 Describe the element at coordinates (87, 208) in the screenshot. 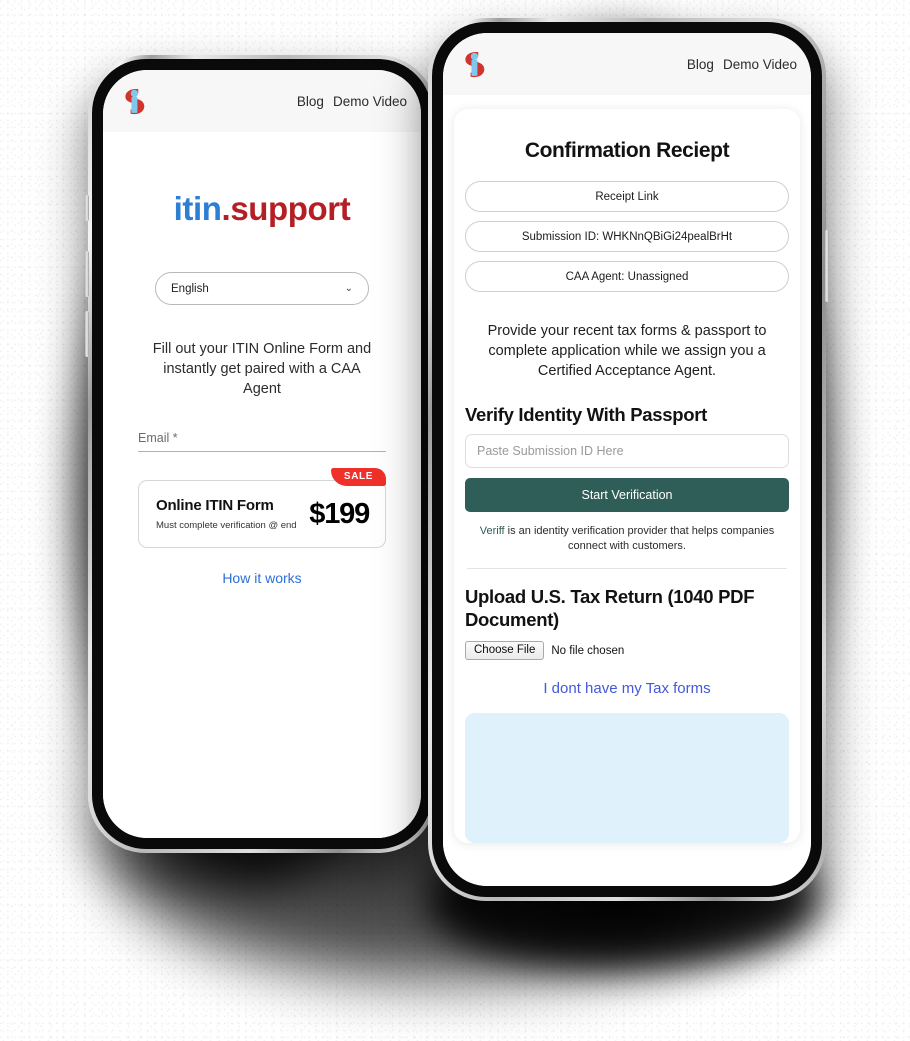

I see `mute-switch-icon` at that location.